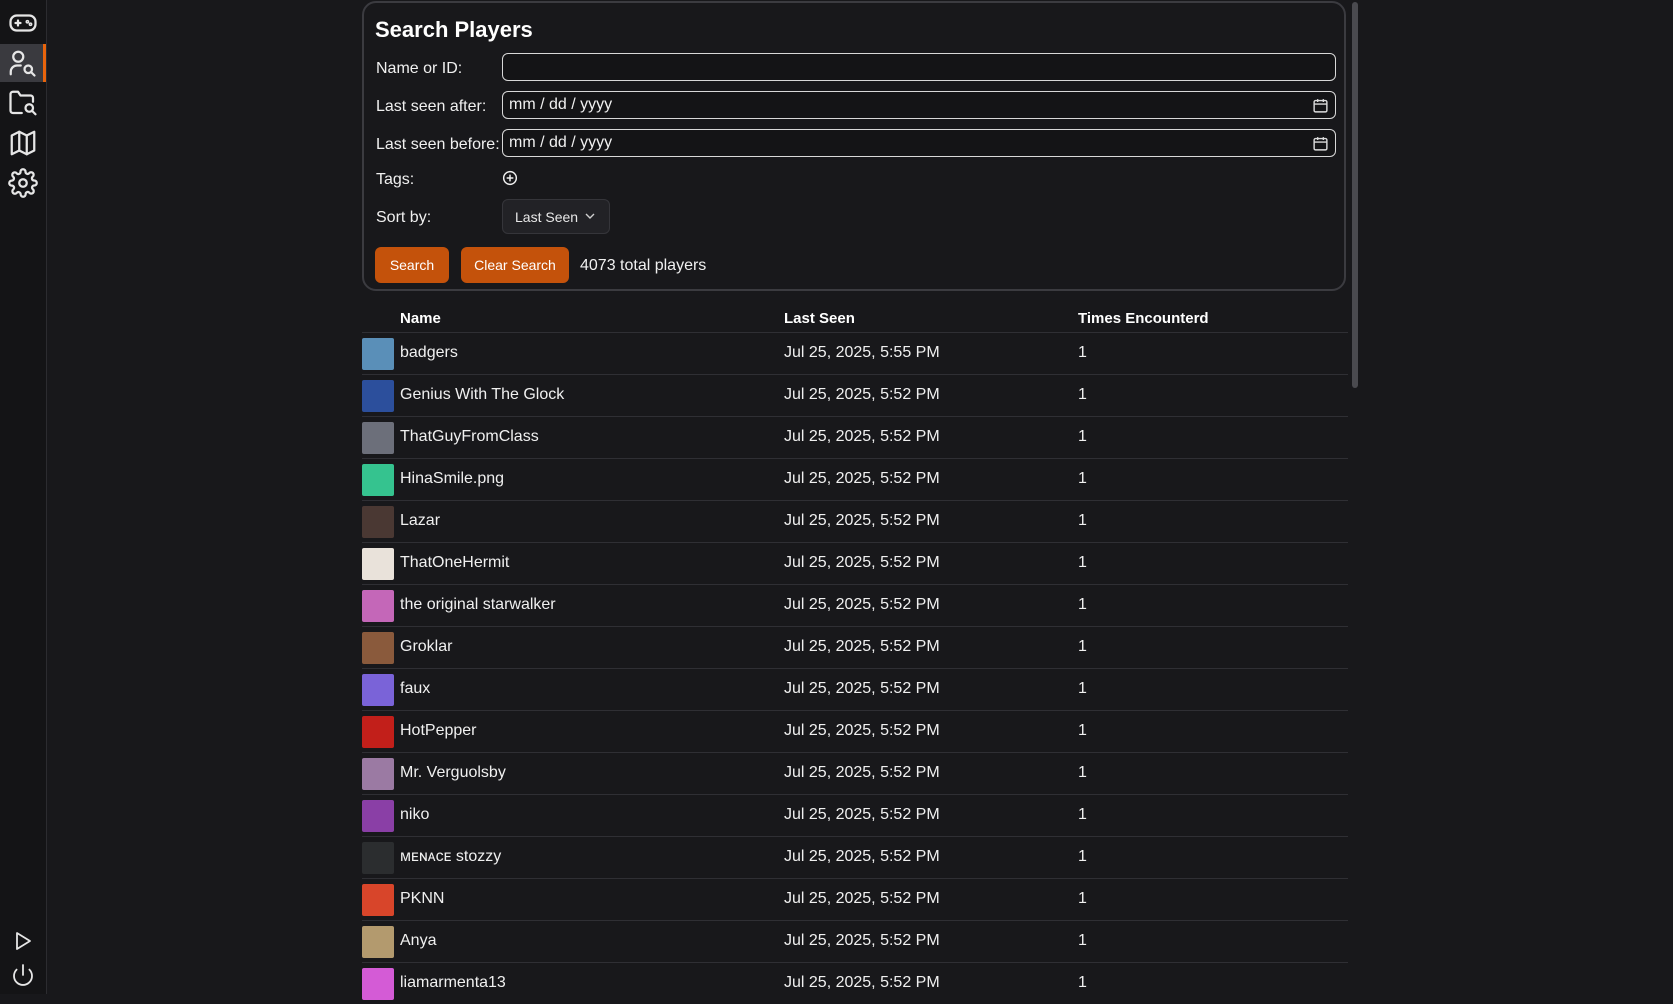  What do you see at coordinates (561, 142) in the screenshot?
I see `last-seen-before-placeholder: mm / dd / yyyy` at bounding box center [561, 142].